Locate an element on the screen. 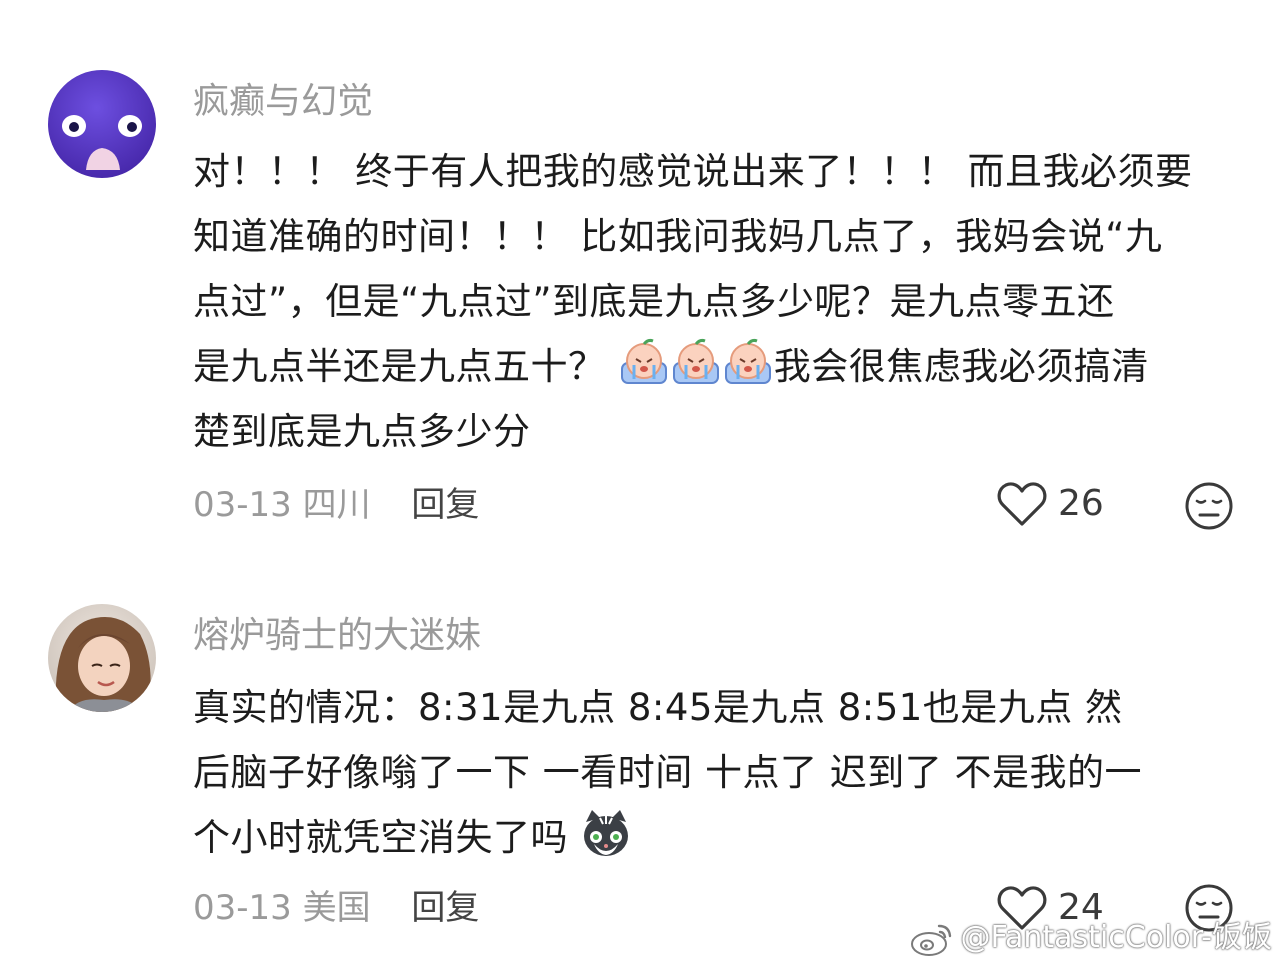 The image size is (1284, 967). comment-line: 楚到底是九点多少分 is located at coordinates (362, 431).